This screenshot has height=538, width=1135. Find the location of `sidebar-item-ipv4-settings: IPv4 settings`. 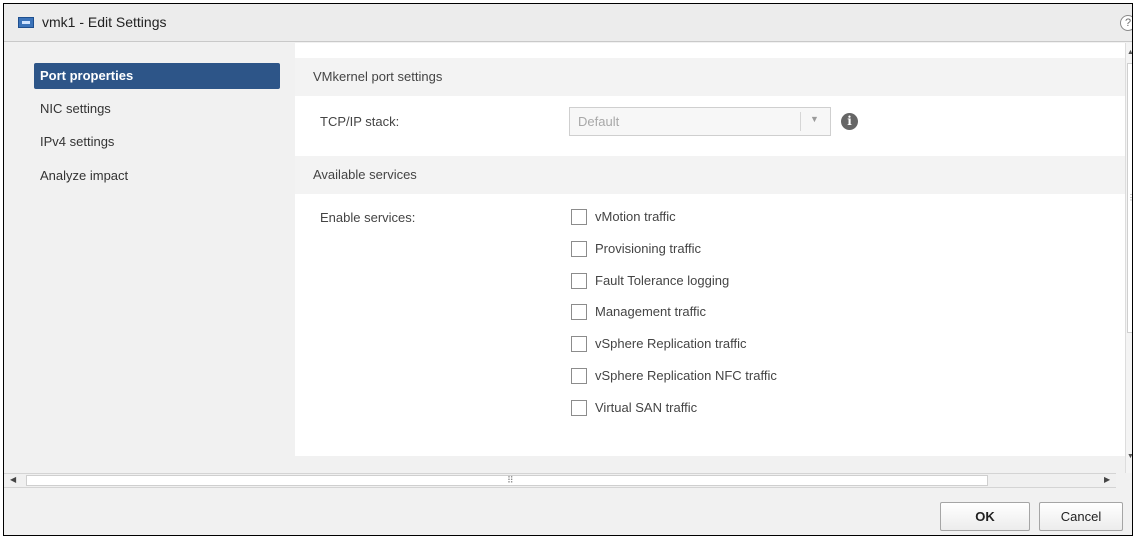

sidebar-item-ipv4-settings: IPv4 settings is located at coordinates (157, 142).